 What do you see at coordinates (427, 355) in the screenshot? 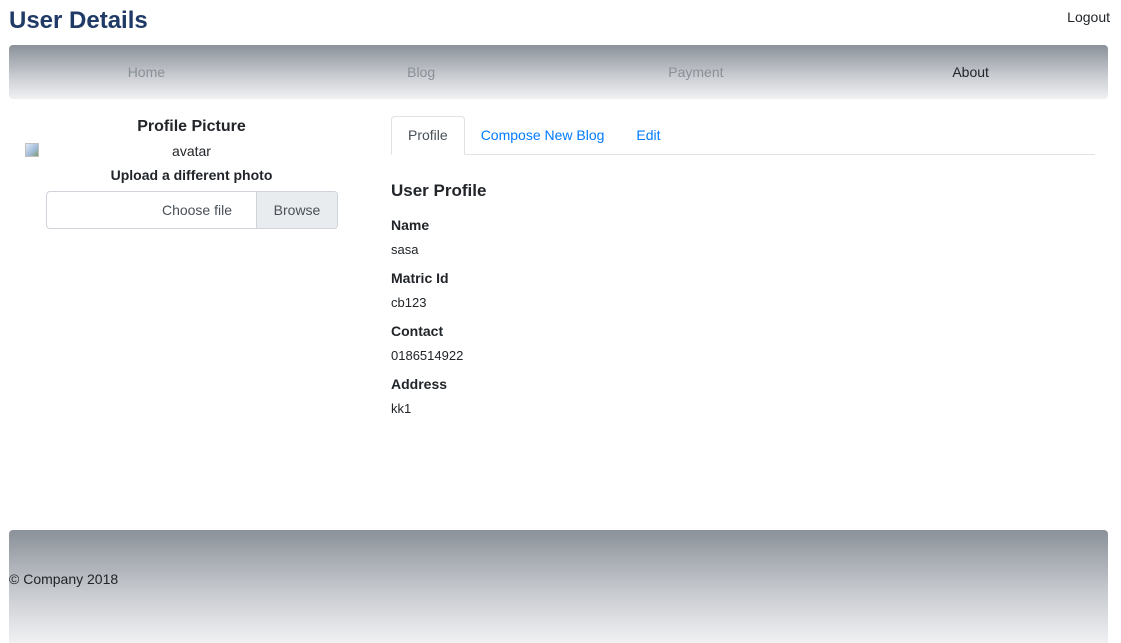
I see `contact-value: 0186514922` at bounding box center [427, 355].